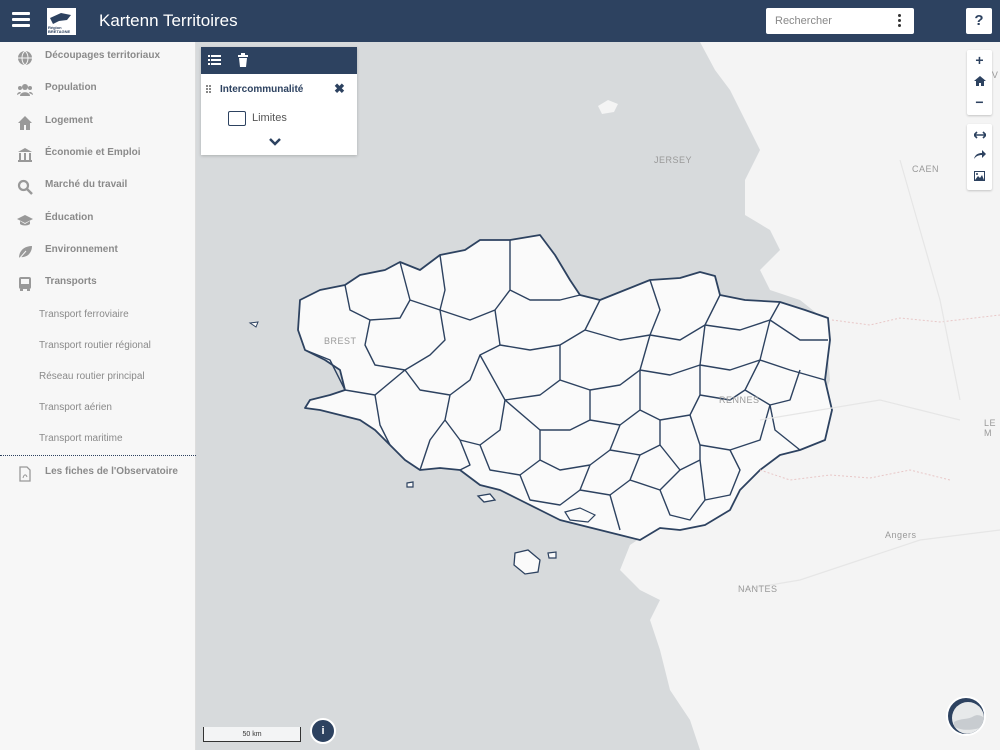 The width and height of the screenshot is (1000, 750). Describe the element at coordinates (71, 87) in the screenshot. I see `sidebar-item-label: Population` at that location.